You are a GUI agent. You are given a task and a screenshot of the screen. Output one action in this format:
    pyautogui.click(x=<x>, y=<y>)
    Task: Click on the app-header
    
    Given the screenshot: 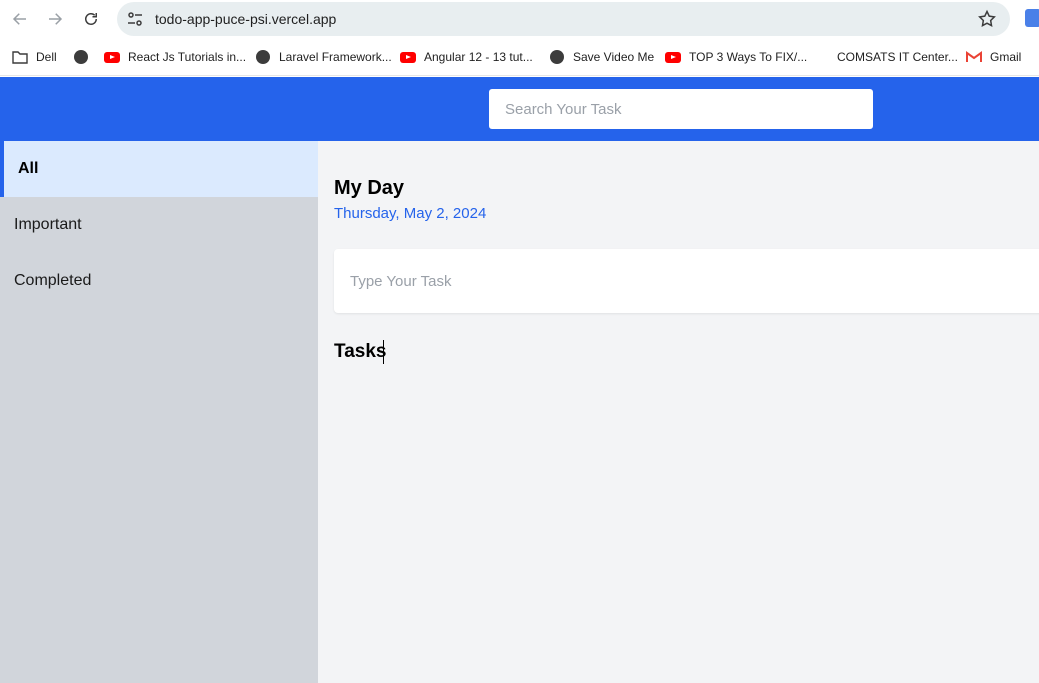 What is the action you would take?
    pyautogui.click(x=519, y=109)
    